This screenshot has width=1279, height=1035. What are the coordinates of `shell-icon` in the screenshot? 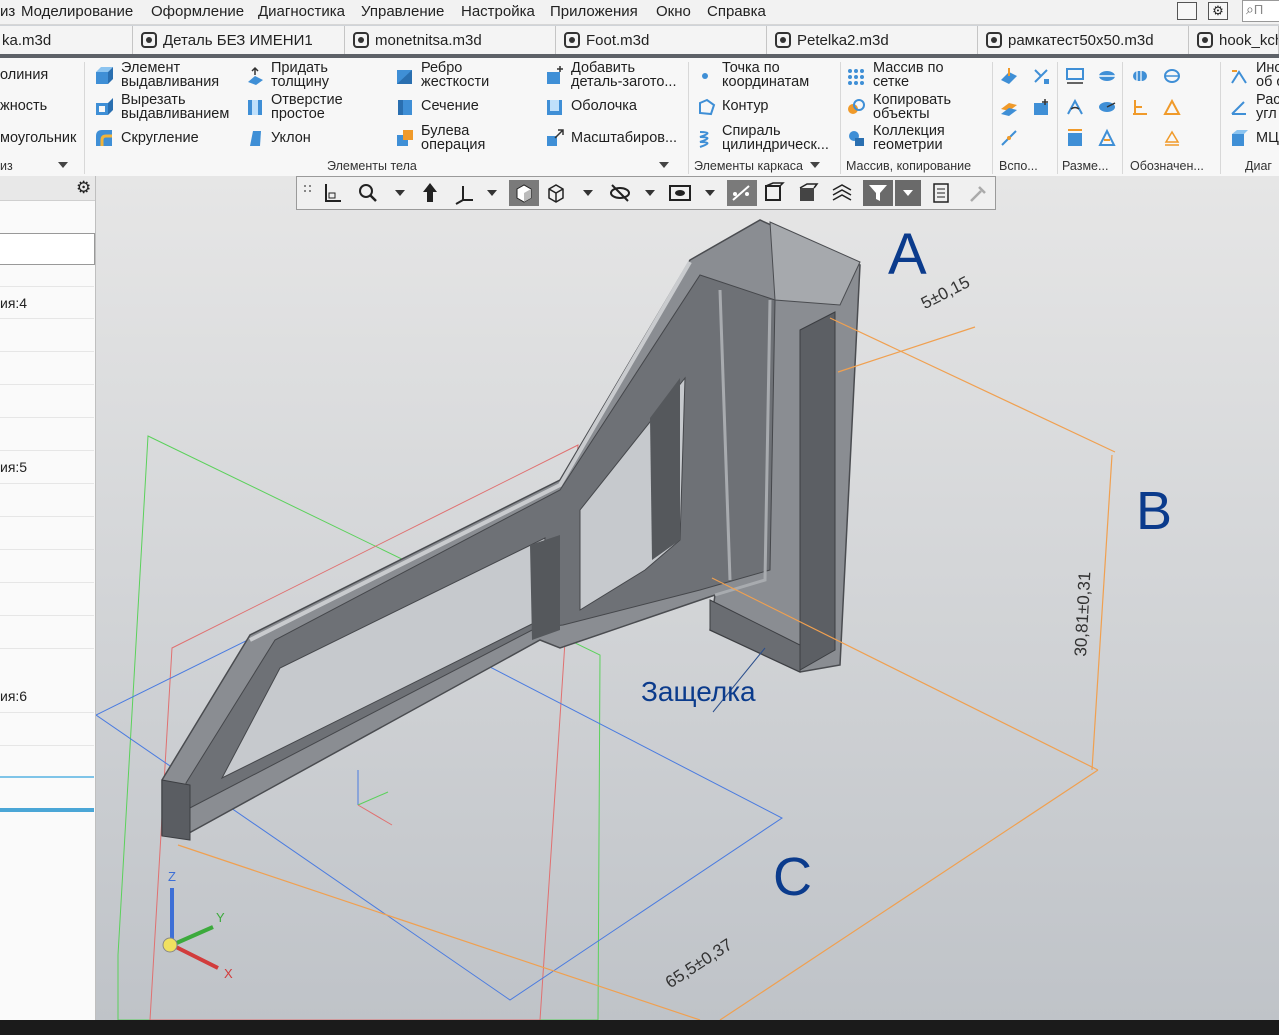 It's located at (554, 107).